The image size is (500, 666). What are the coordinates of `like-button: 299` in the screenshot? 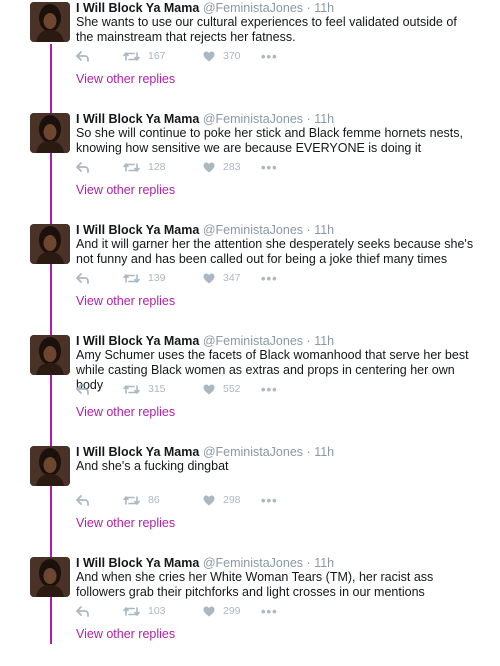 It's located at (232, 611).